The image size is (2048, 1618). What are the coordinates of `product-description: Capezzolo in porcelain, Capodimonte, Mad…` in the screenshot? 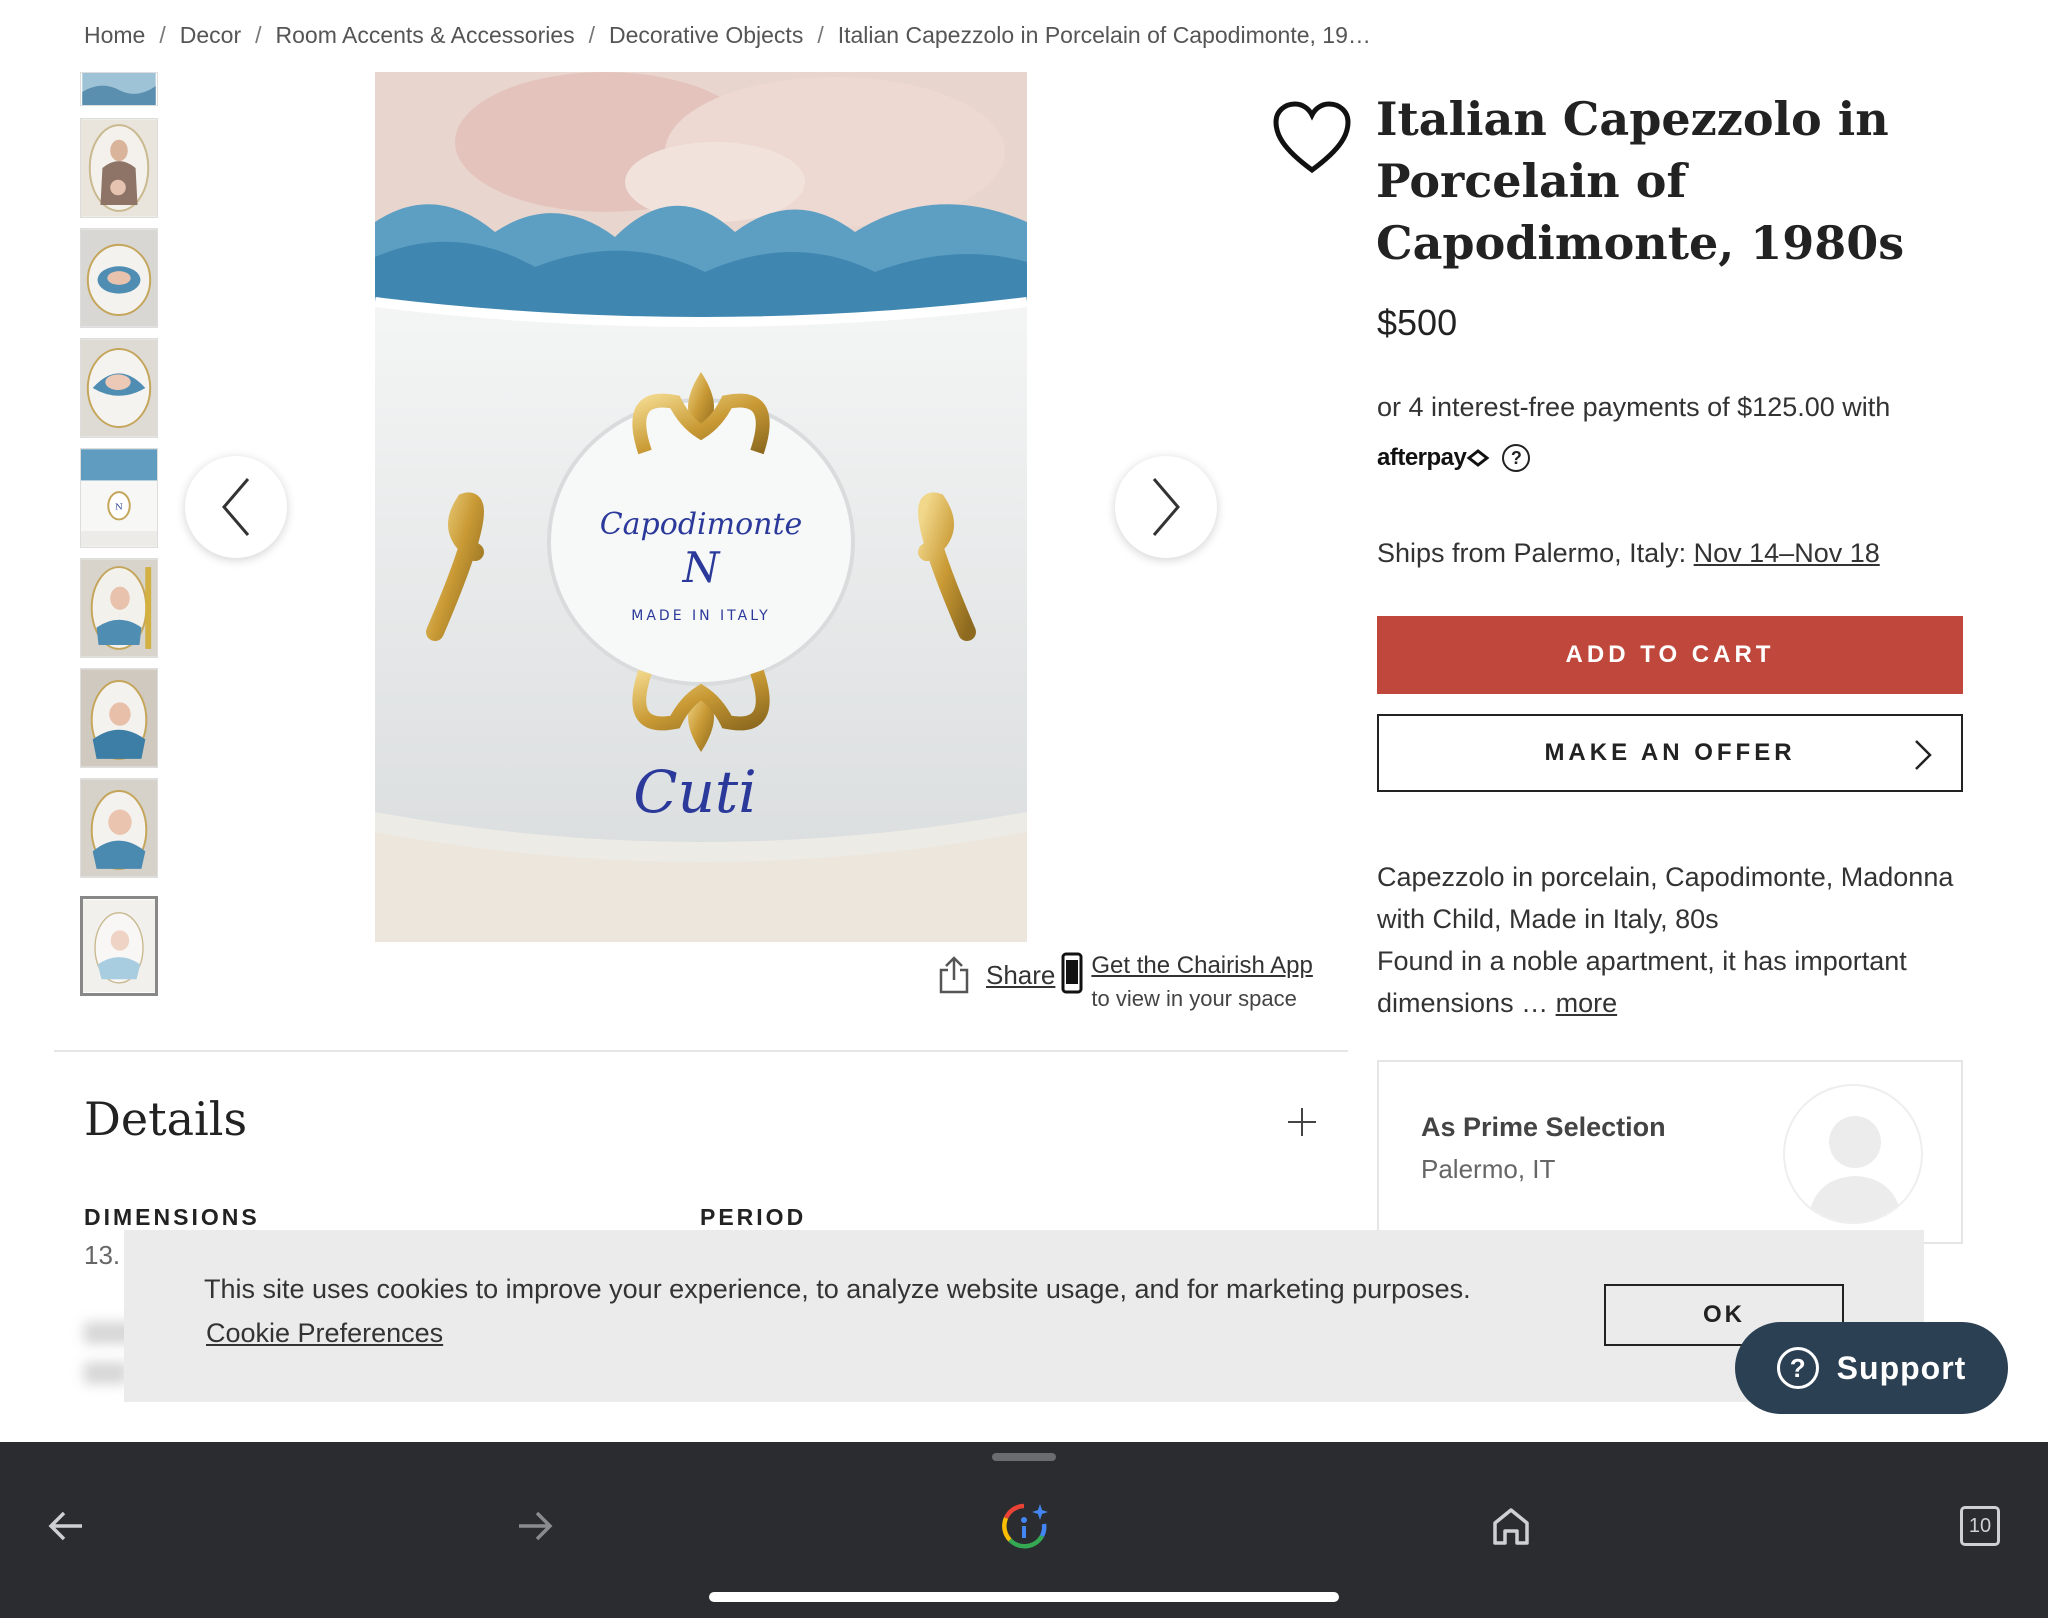 It's located at (1677, 940).